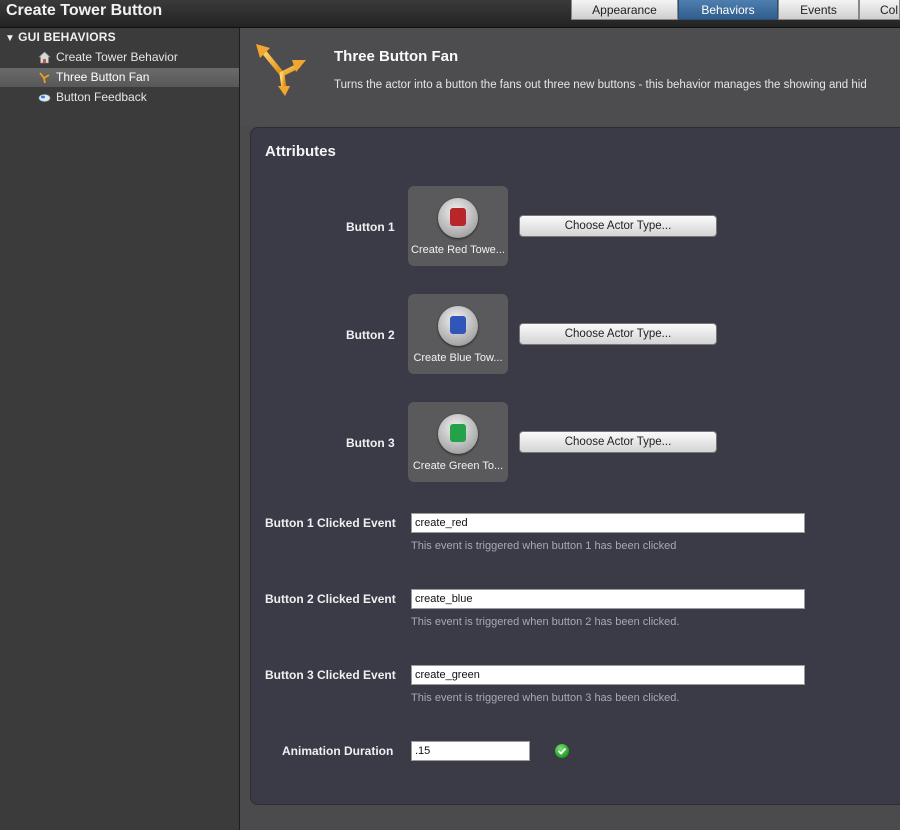  I want to click on green-tower-icon, so click(458, 434).